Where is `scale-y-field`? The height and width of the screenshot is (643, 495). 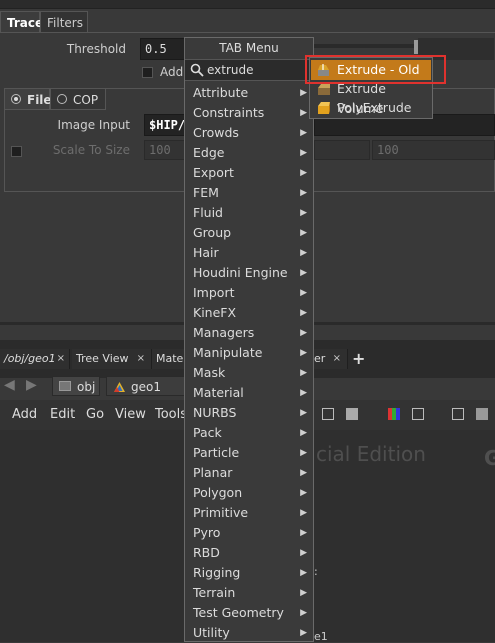
scale-y-field is located at coordinates (342, 150).